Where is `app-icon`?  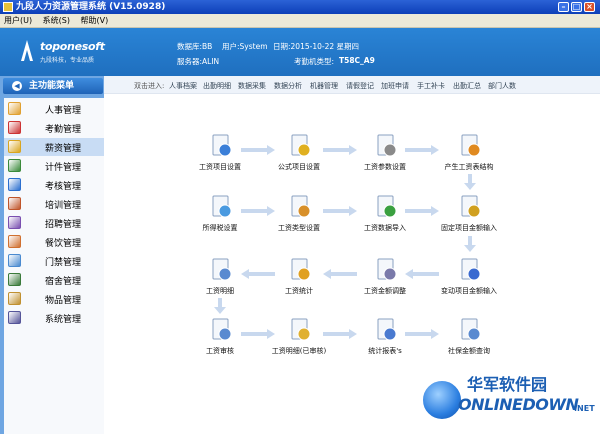
app-icon is located at coordinates (8, 7).